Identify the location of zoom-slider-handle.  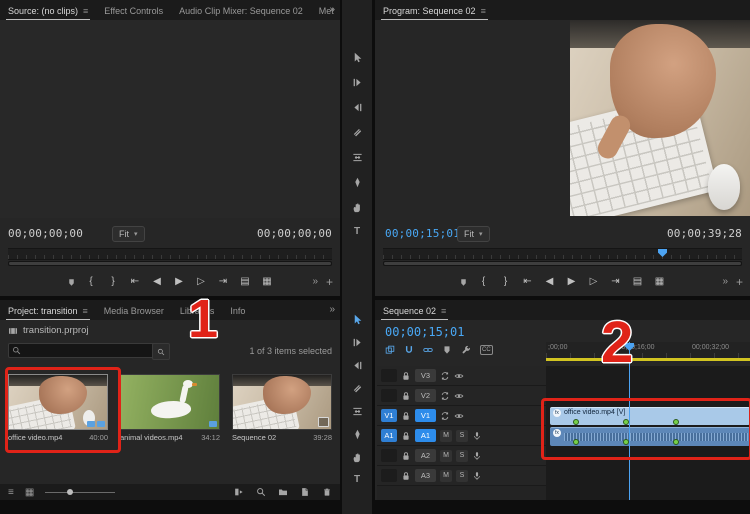
(70, 492).